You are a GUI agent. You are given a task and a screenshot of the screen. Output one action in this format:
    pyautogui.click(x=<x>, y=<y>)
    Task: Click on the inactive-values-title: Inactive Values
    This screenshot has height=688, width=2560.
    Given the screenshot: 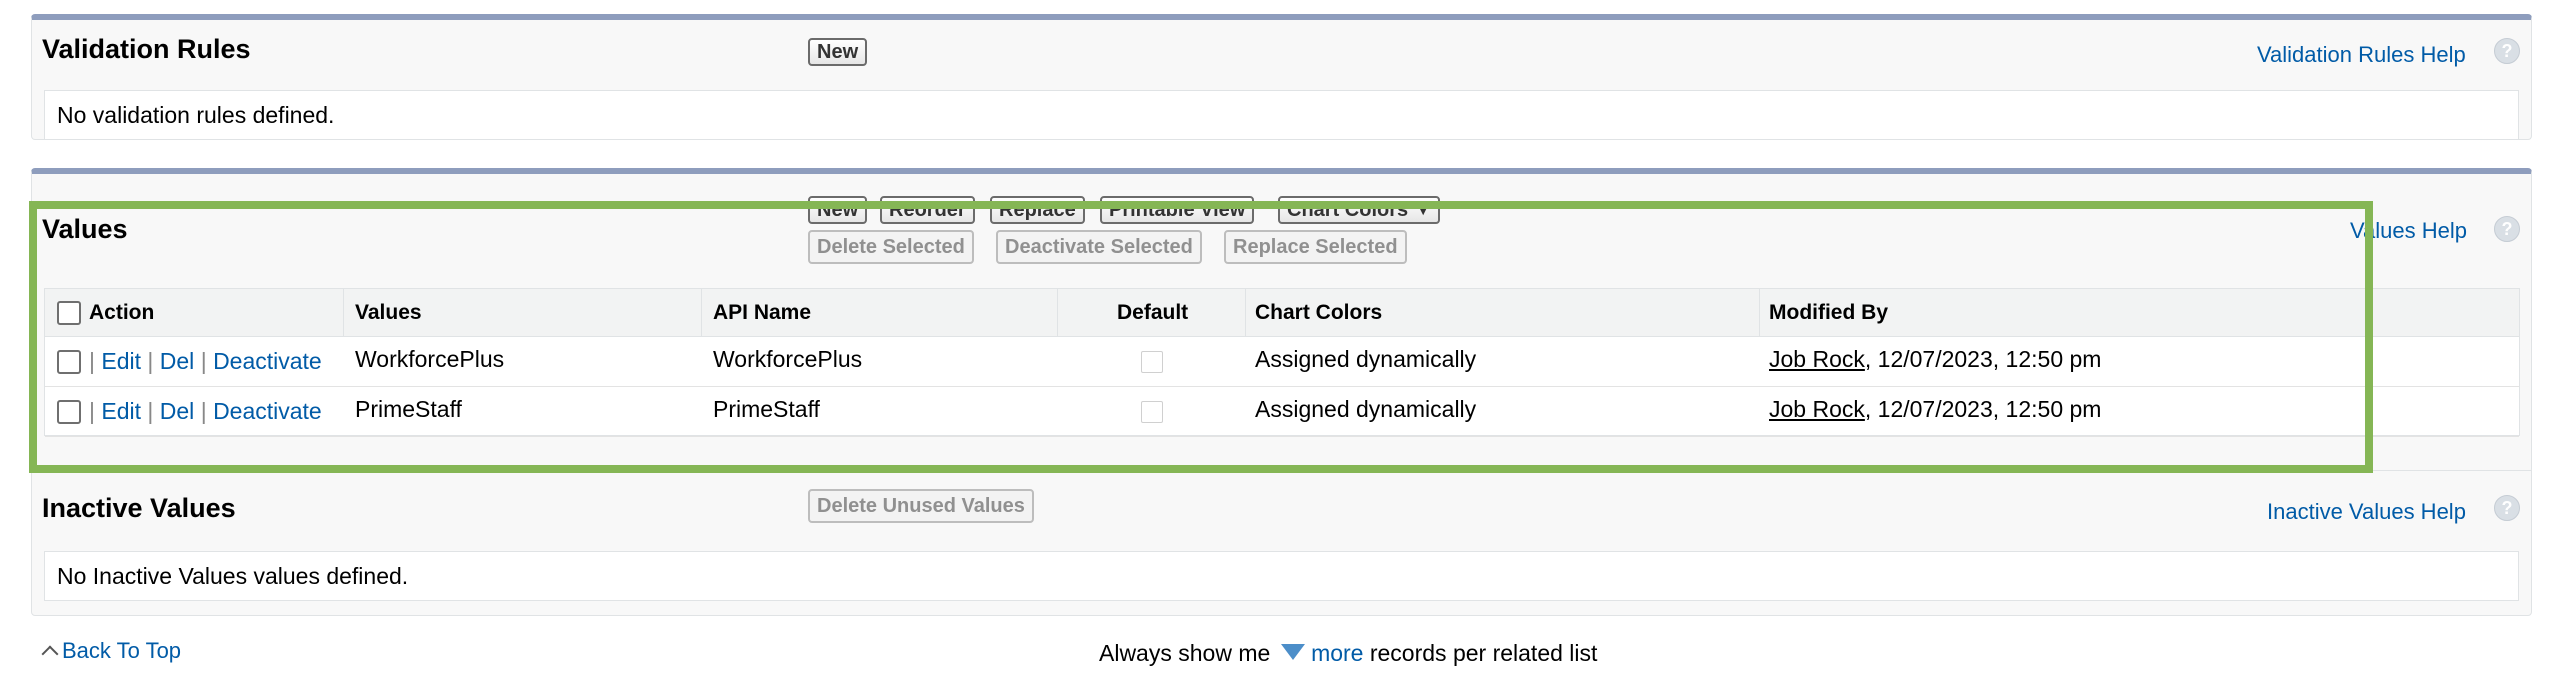 What is the action you would take?
    pyautogui.click(x=139, y=508)
    